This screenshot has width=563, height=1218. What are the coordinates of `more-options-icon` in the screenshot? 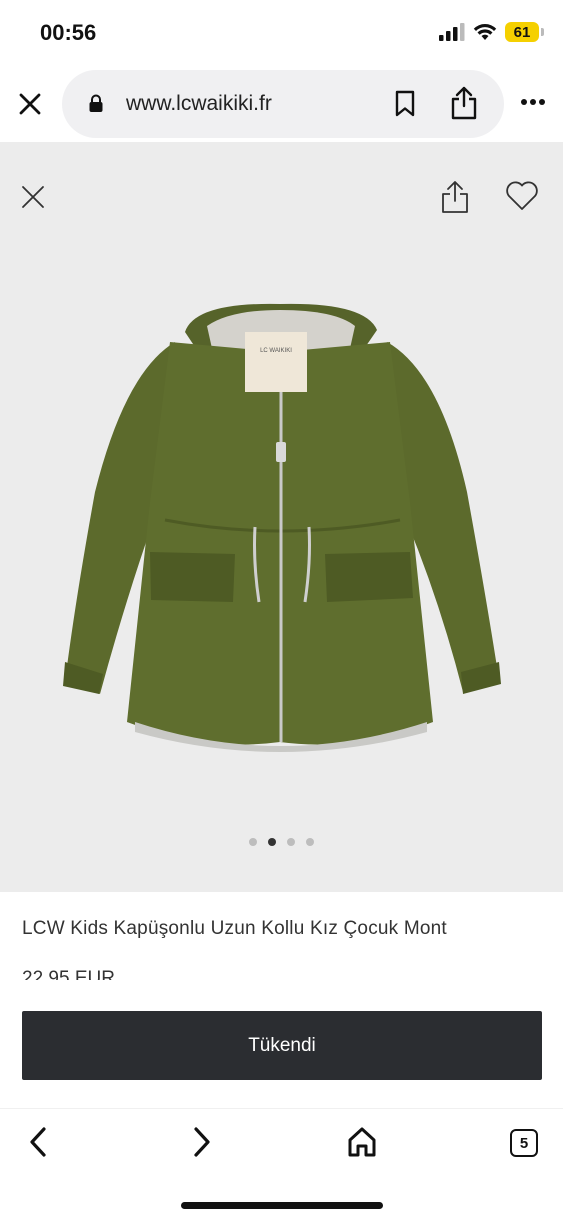 It's located at (533, 102).